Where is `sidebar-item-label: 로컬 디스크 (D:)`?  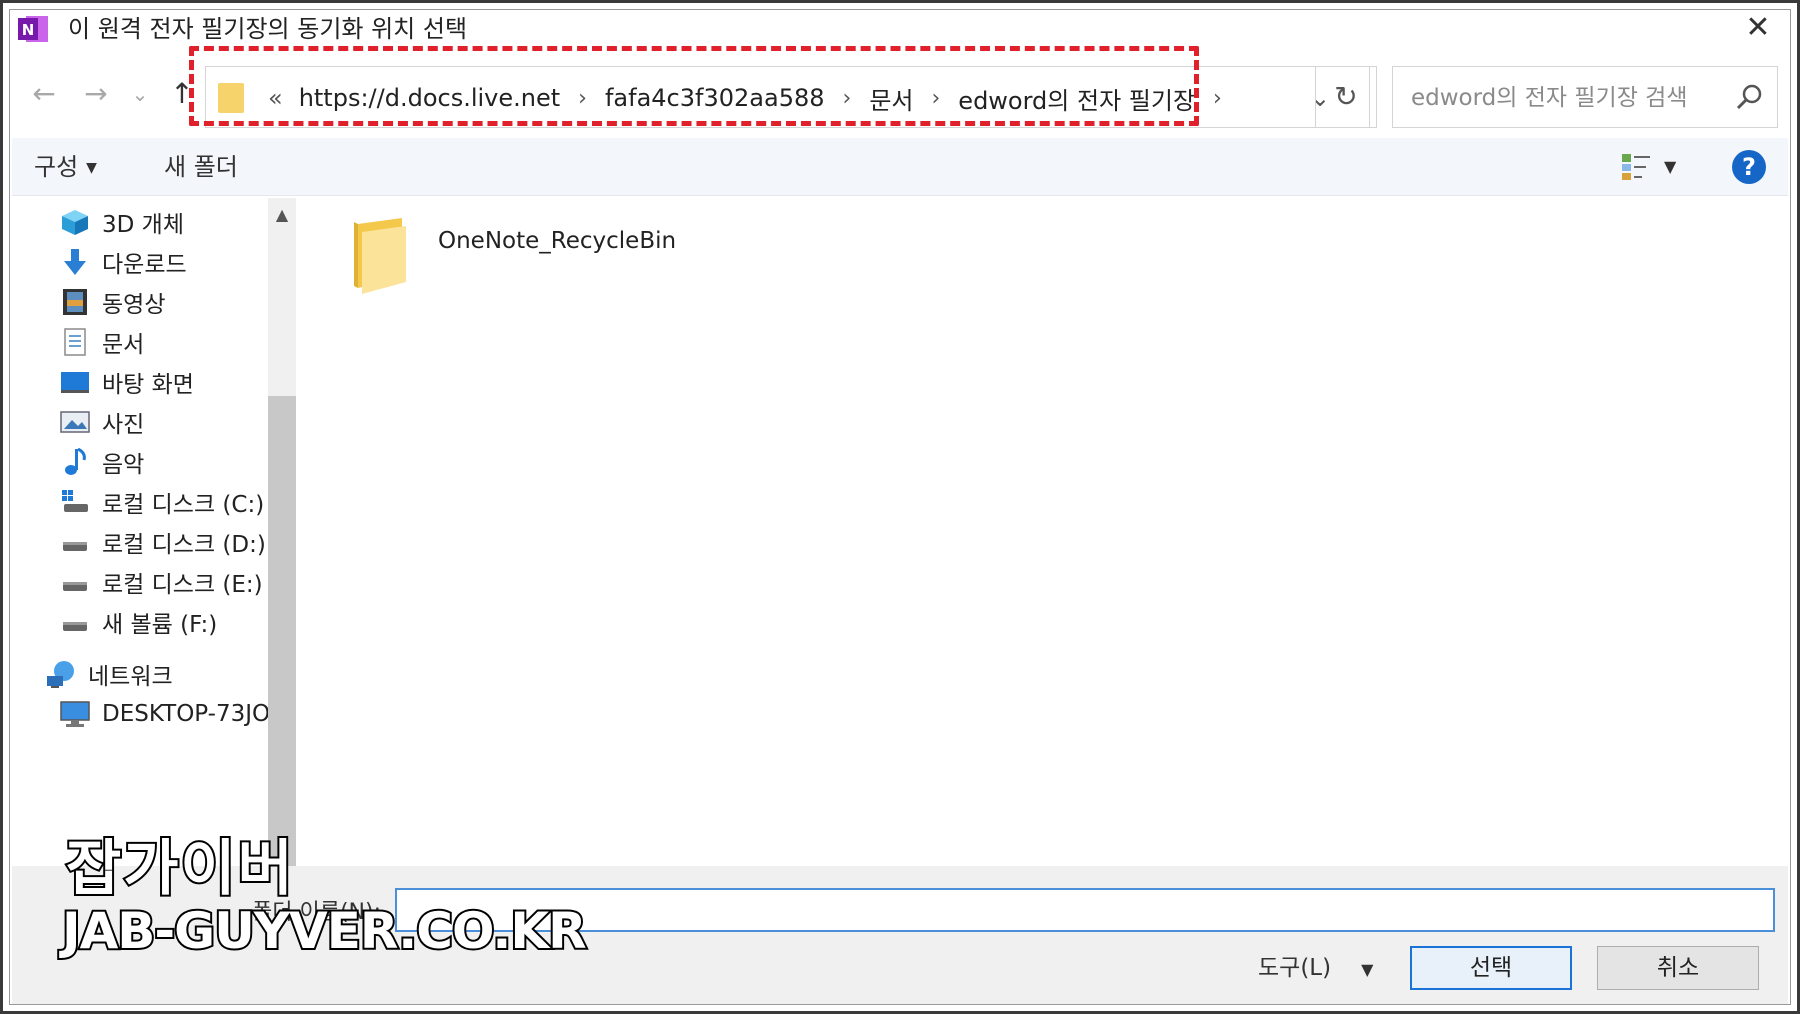
sidebar-item-label: 로컬 디스크 (D:) is located at coordinates (184, 545).